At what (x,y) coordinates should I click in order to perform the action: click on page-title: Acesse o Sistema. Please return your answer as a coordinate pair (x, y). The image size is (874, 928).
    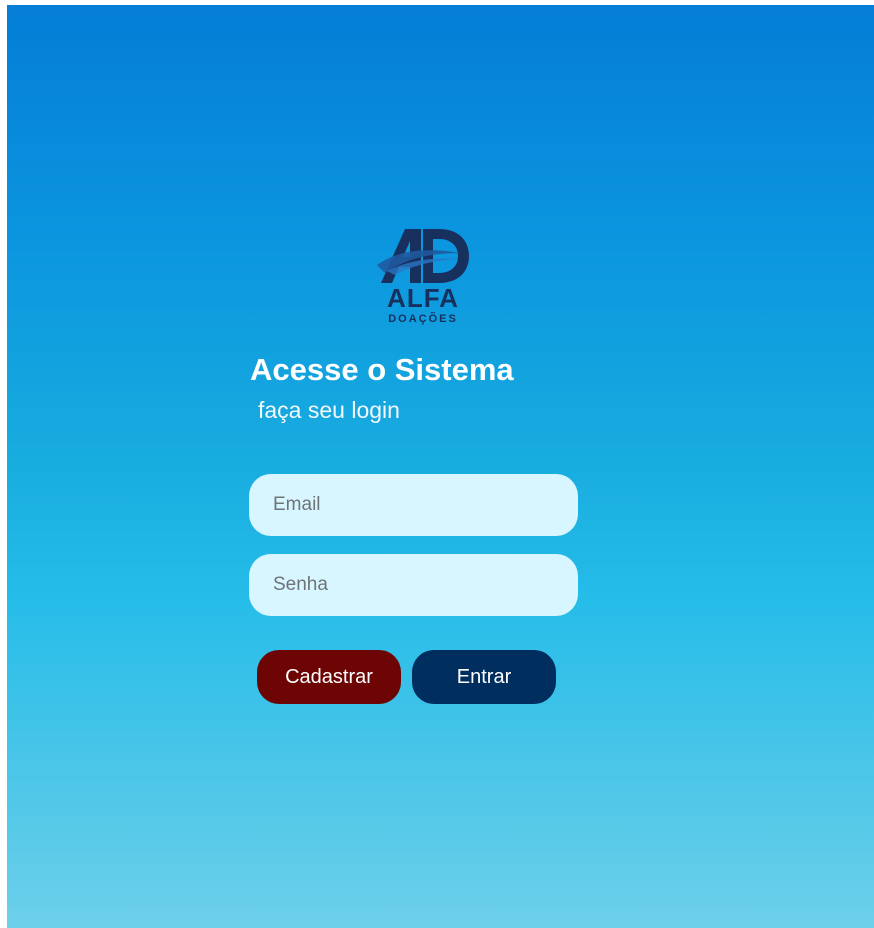
    Looking at the image, I should click on (382, 369).